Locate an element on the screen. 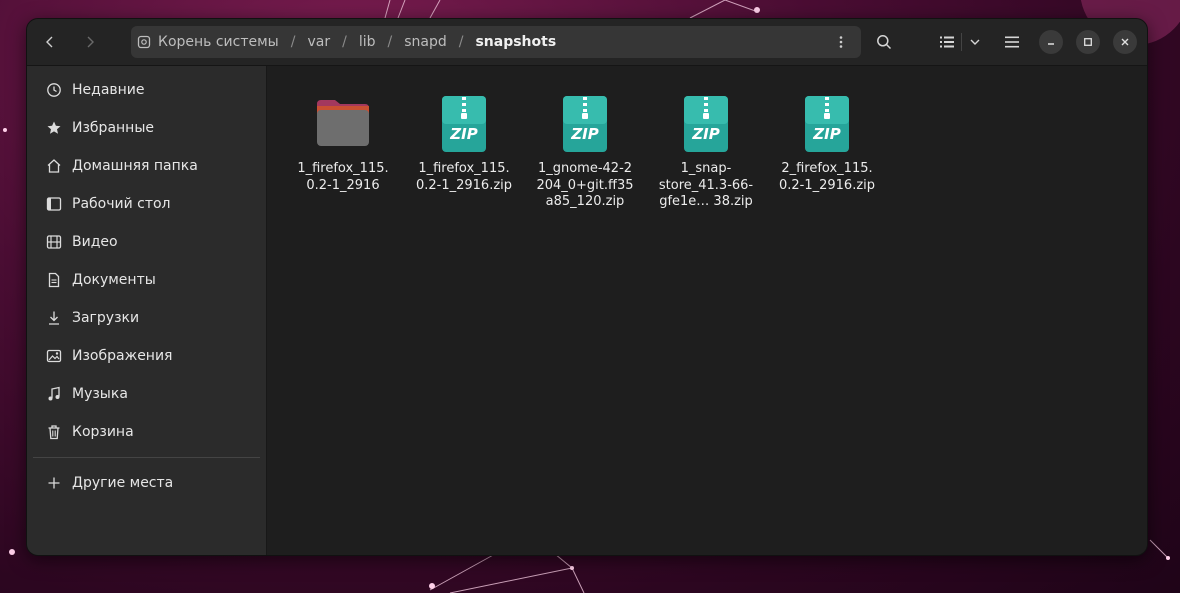  breadcrumb-snapd: snapd is located at coordinates (425, 42).